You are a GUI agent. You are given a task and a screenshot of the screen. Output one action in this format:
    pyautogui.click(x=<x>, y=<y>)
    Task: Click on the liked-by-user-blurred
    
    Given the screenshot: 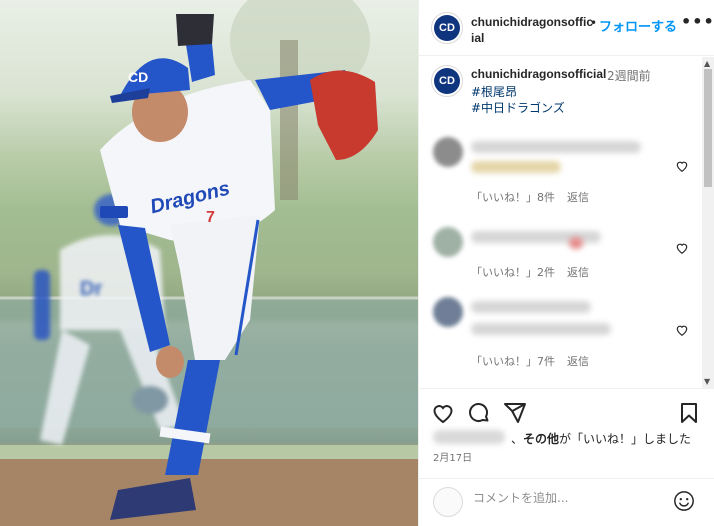 What is the action you would take?
    pyautogui.click(x=469, y=437)
    